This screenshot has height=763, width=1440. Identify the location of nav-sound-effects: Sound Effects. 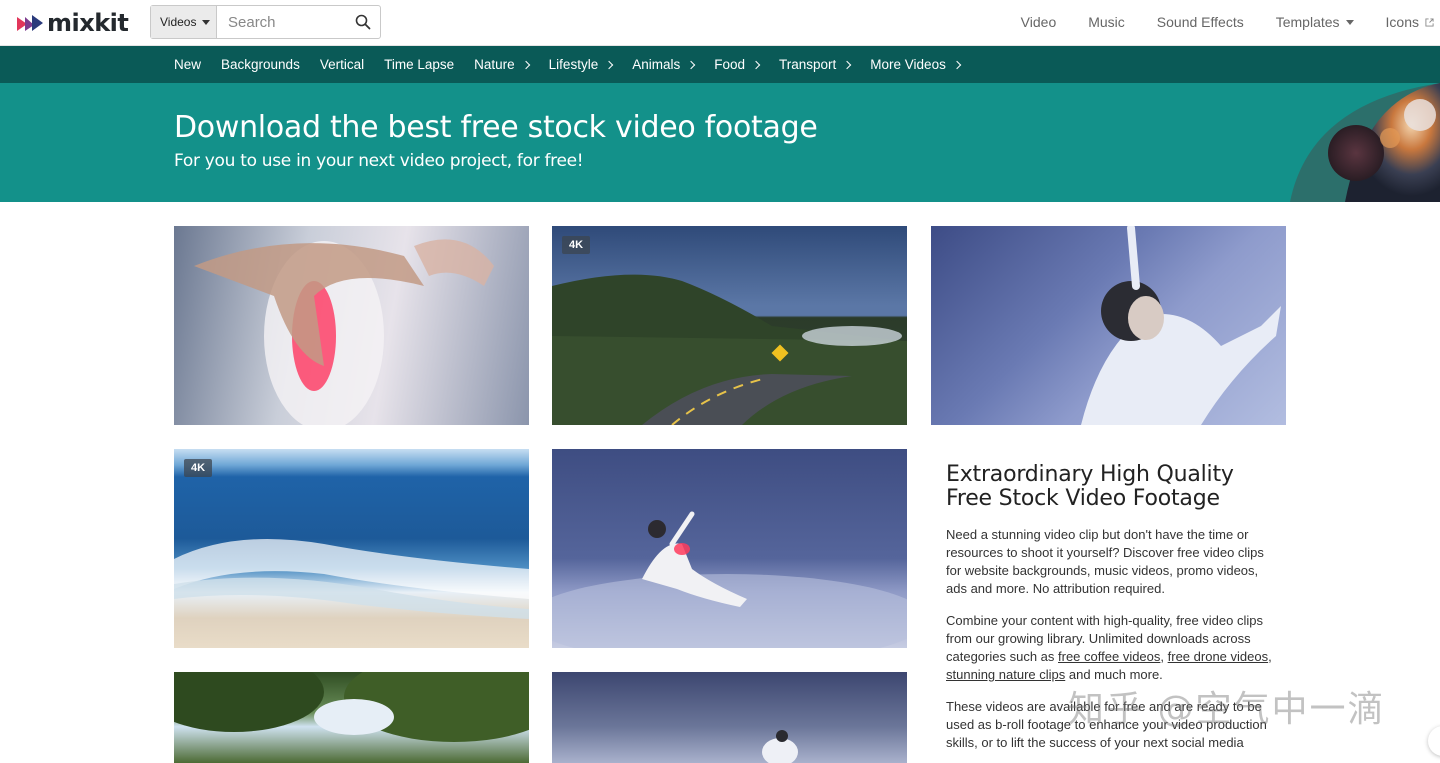
(1200, 22).